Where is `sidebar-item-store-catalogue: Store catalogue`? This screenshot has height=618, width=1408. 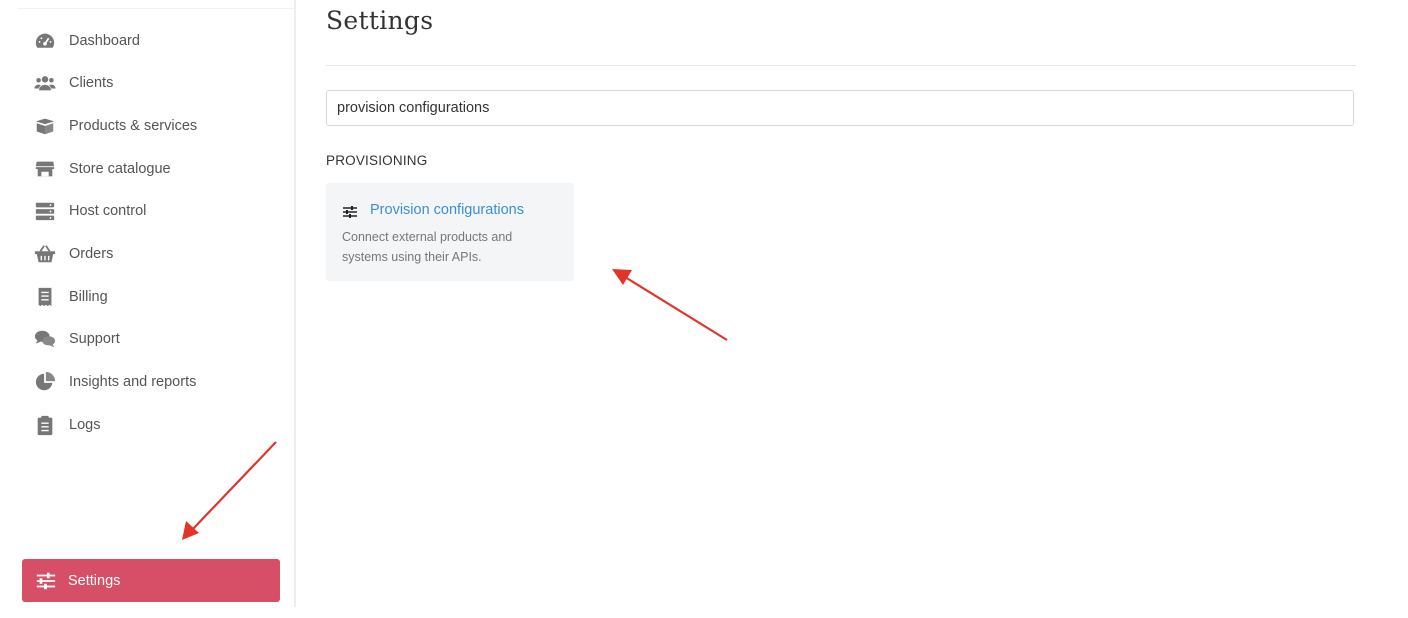 sidebar-item-store-catalogue: Store catalogue is located at coordinates (151, 169).